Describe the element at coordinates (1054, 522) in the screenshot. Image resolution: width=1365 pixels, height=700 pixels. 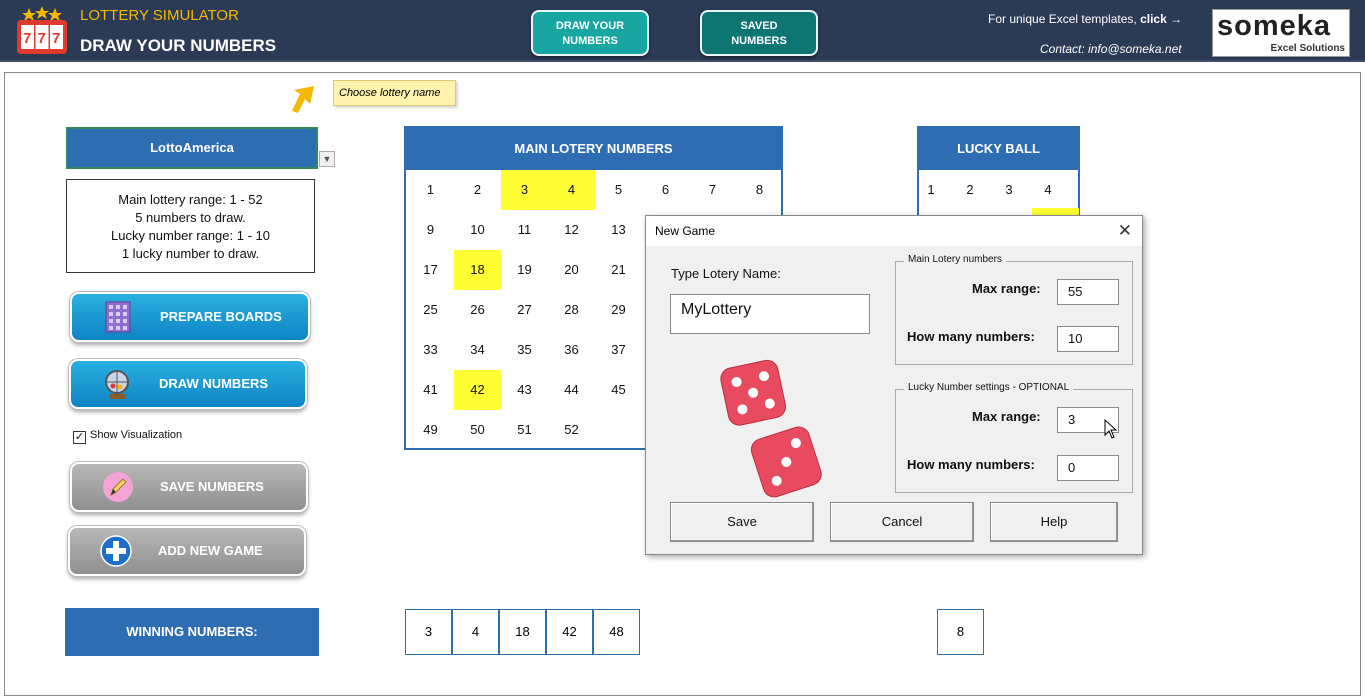
I see `help-button: Help` at that location.